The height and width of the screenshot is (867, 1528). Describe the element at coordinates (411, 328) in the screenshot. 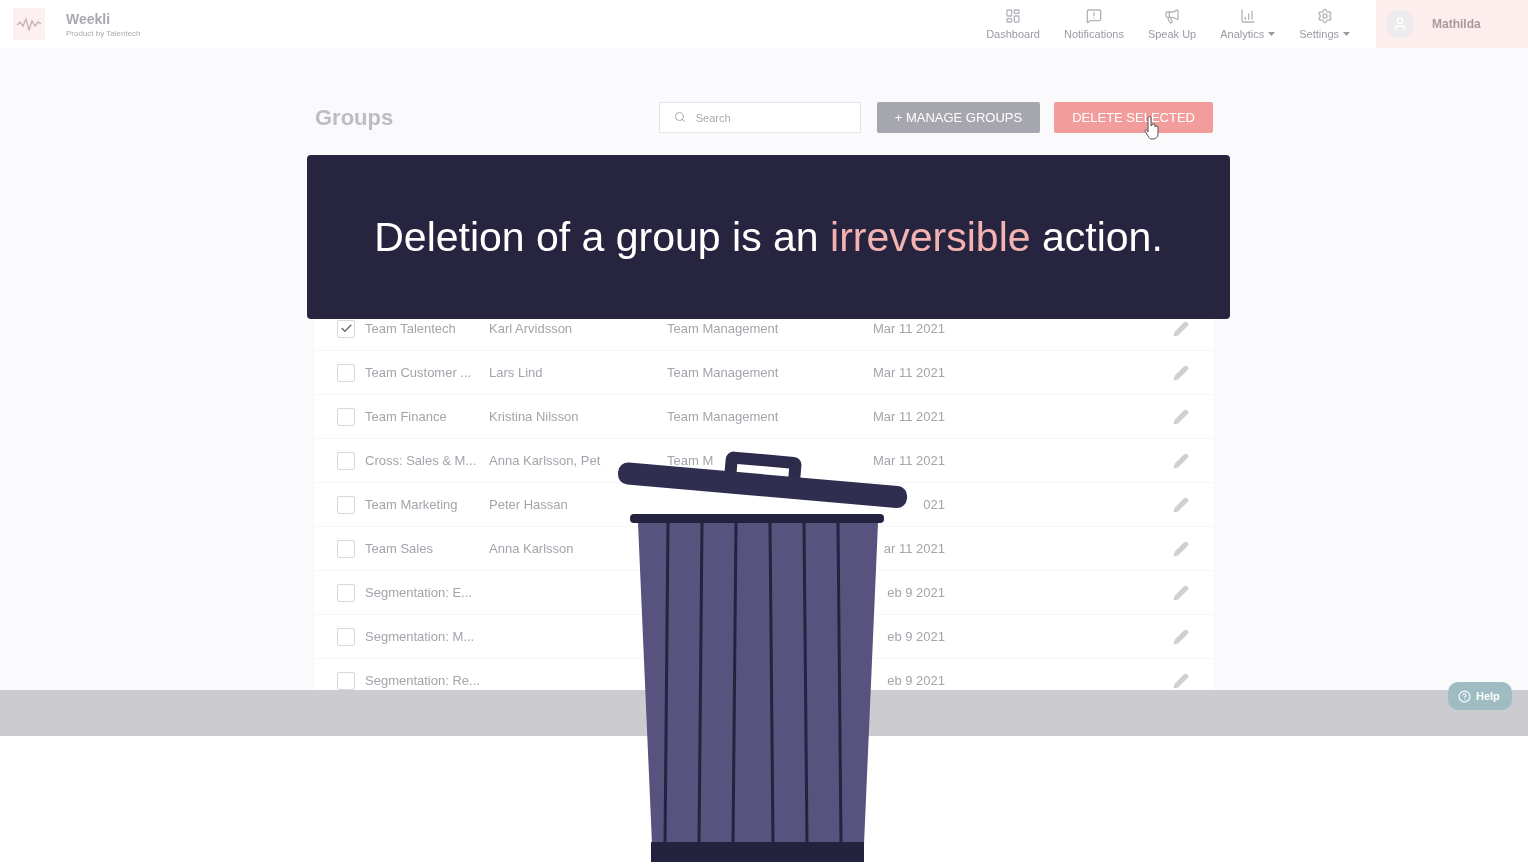

I see `table-cell-text: Team Talentech` at that location.